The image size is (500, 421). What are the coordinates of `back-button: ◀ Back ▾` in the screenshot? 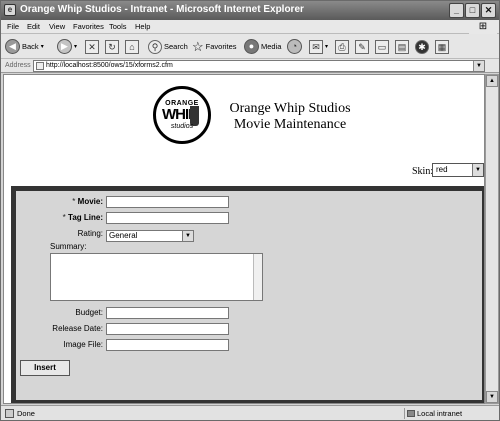 It's located at (24, 46).